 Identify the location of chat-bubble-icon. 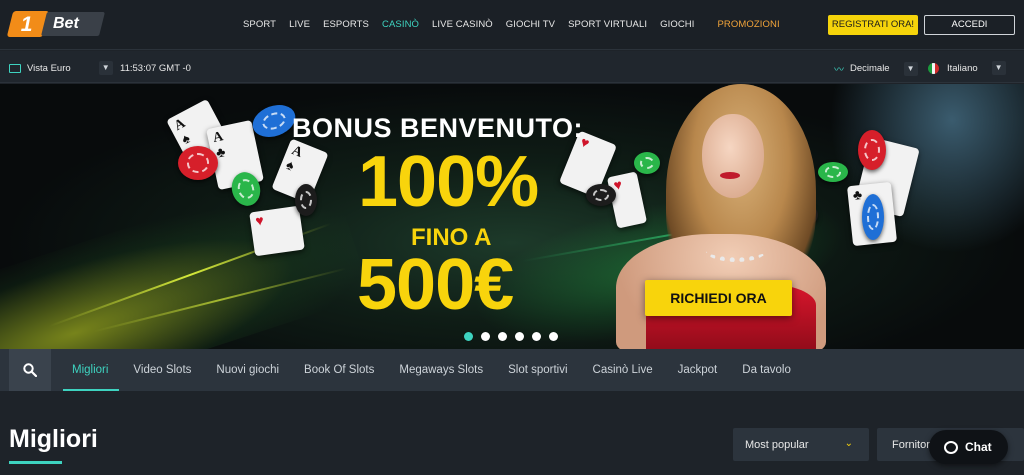
(951, 447).